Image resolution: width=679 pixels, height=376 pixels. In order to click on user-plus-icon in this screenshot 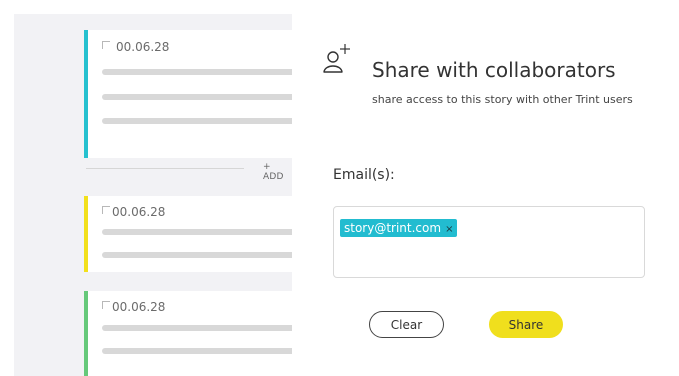, I will do `click(336, 58)`.